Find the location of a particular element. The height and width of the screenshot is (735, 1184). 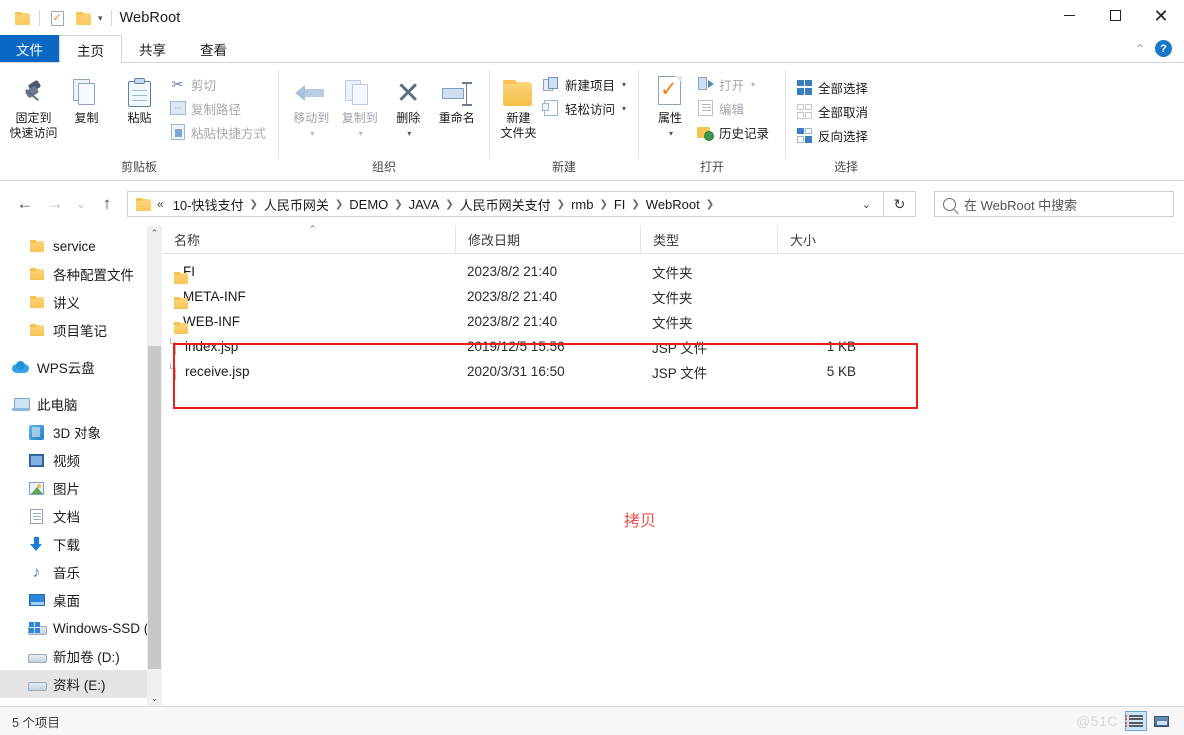

table-row: META-INF 2023/8/2 21:40 文件夹 is located at coordinates (673, 296).